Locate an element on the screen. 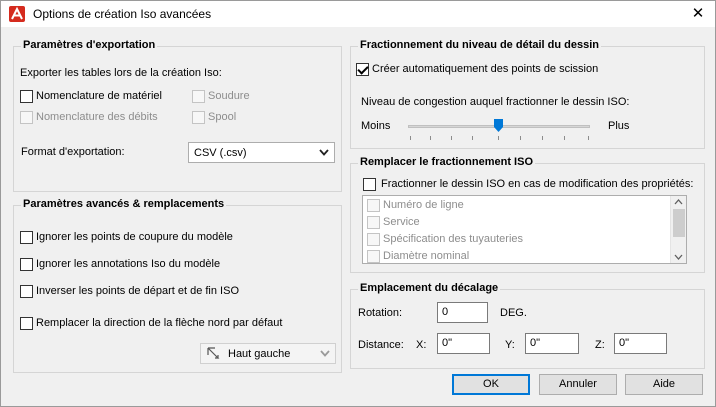  export-format-select: CSV (.csv) is located at coordinates (261, 152).